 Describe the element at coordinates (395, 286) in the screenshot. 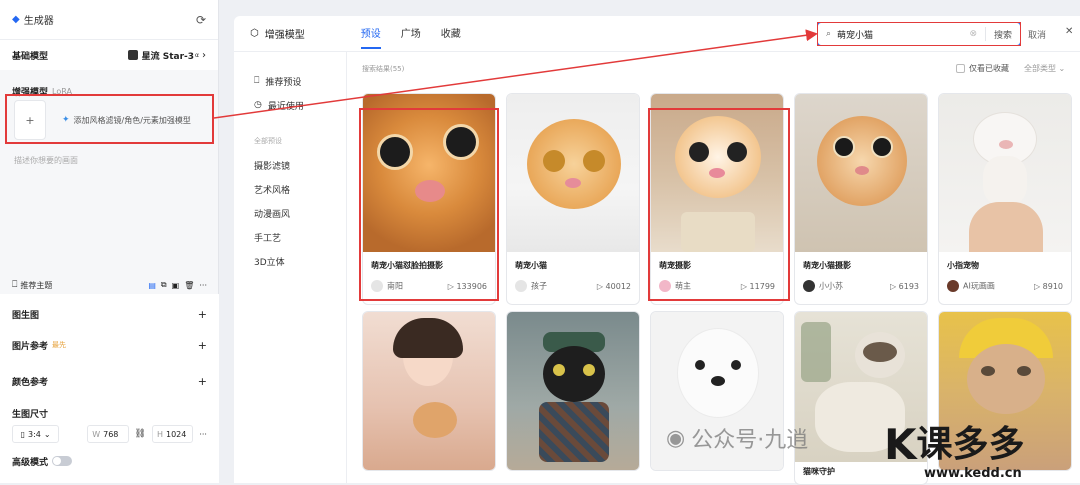

I see `card-author: 南阳` at that location.